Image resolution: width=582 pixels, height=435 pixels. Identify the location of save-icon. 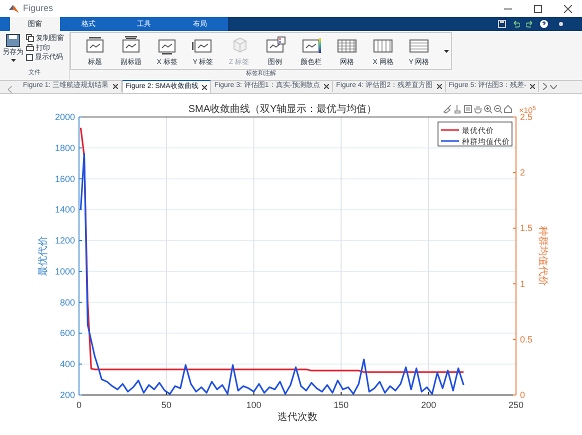
(502, 24).